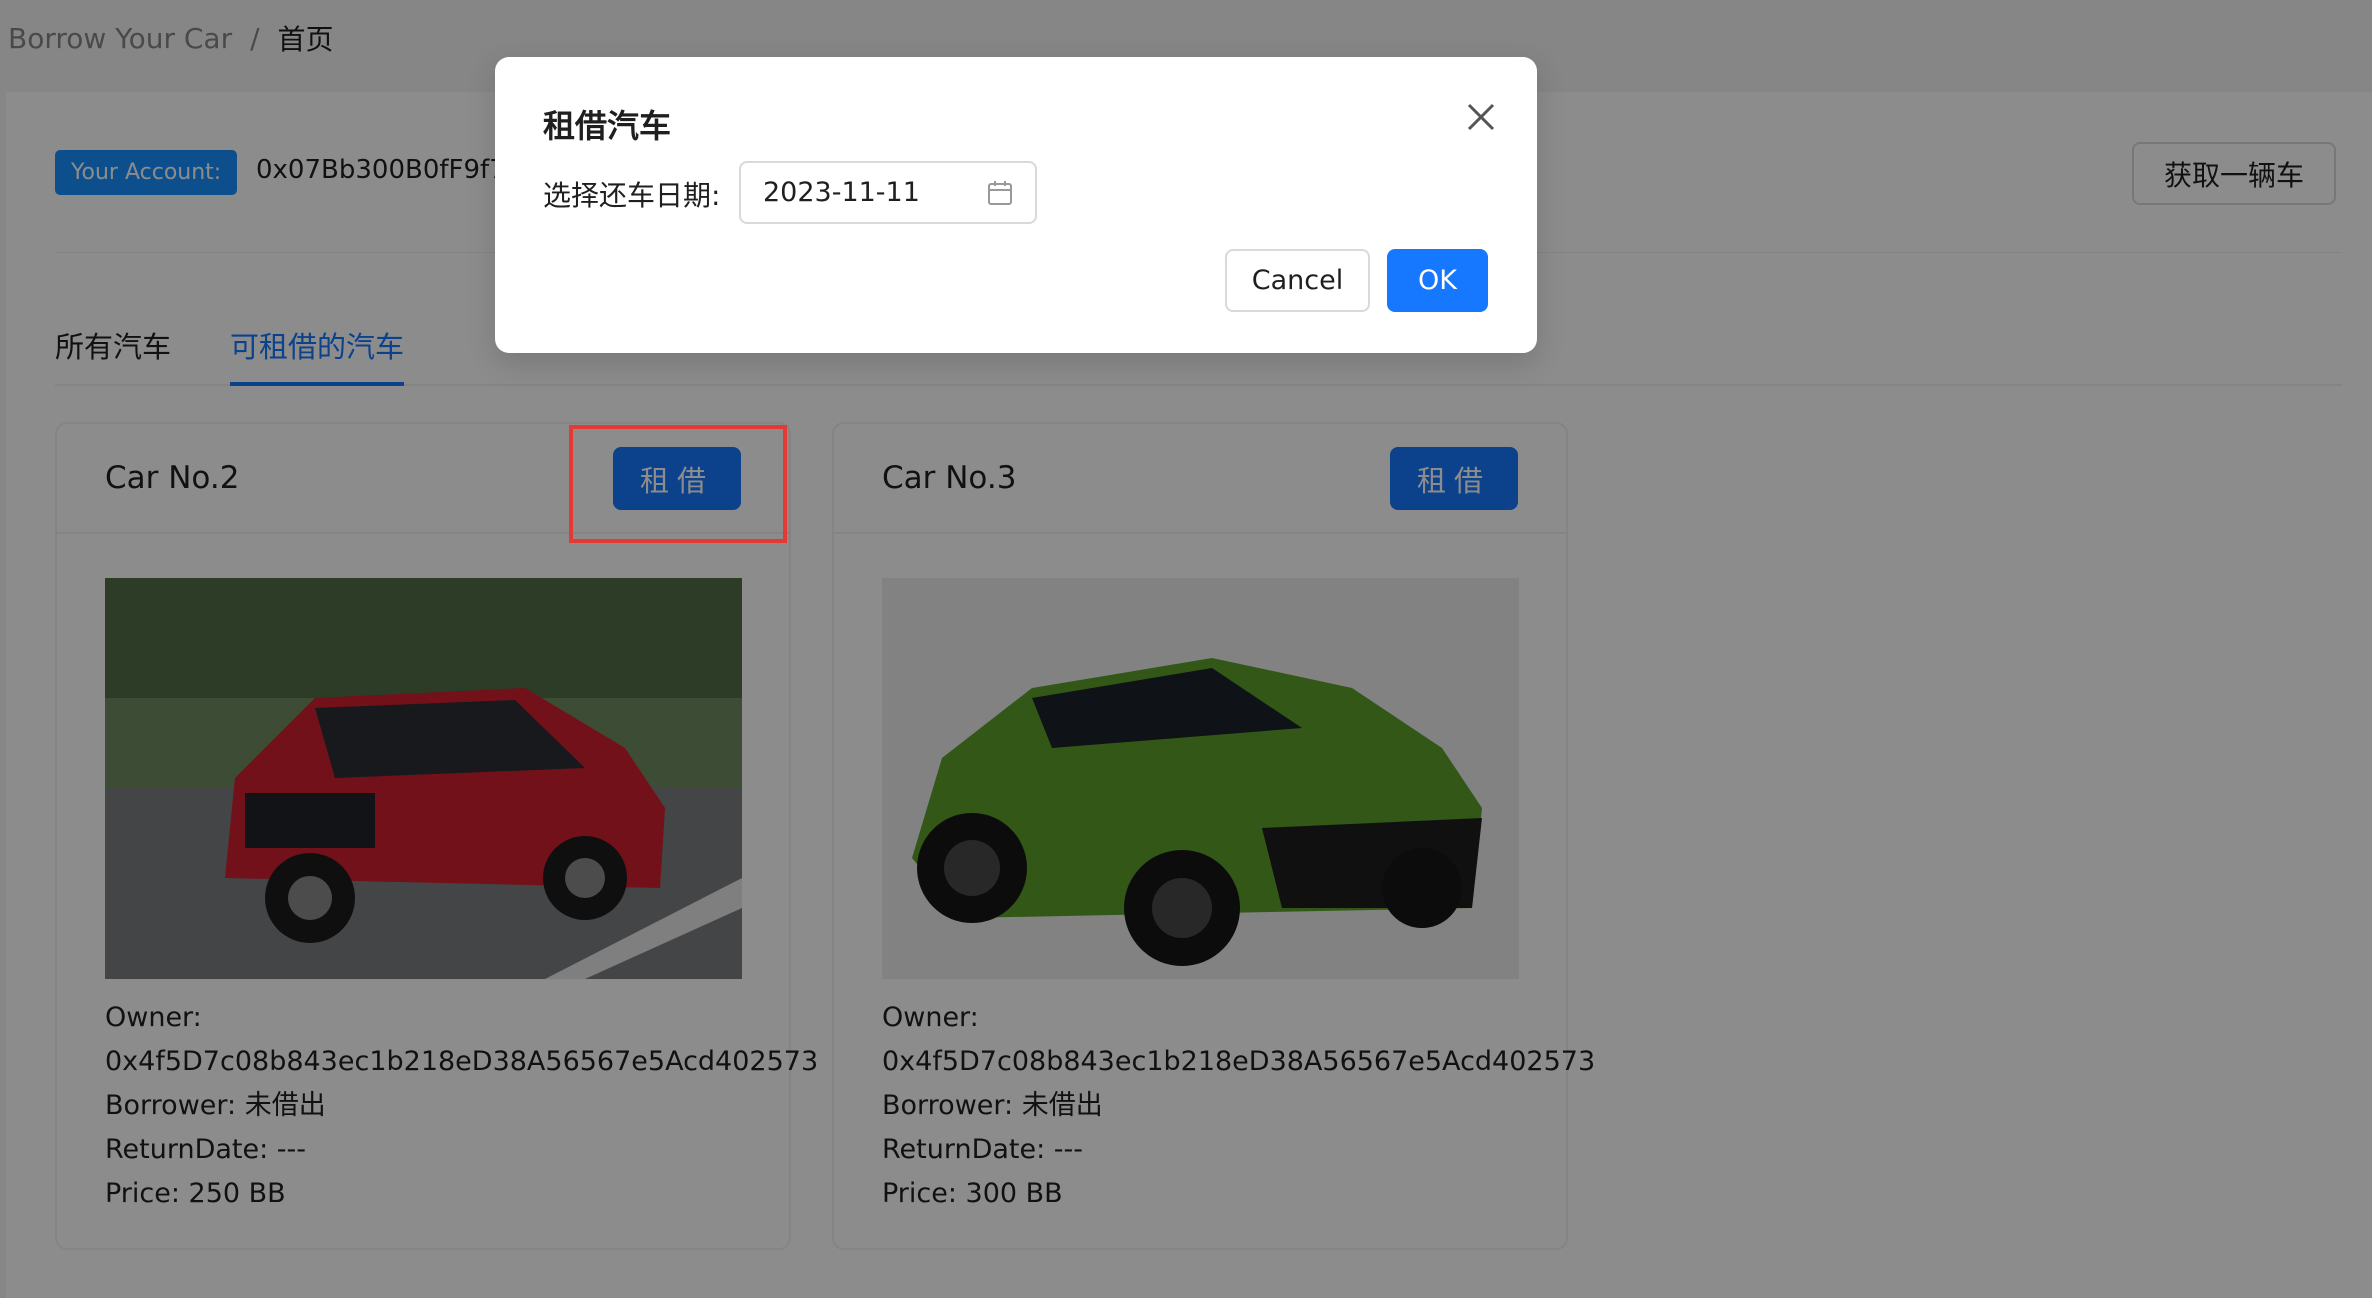  What do you see at coordinates (678, 484) in the screenshot?
I see `highlight-box` at bounding box center [678, 484].